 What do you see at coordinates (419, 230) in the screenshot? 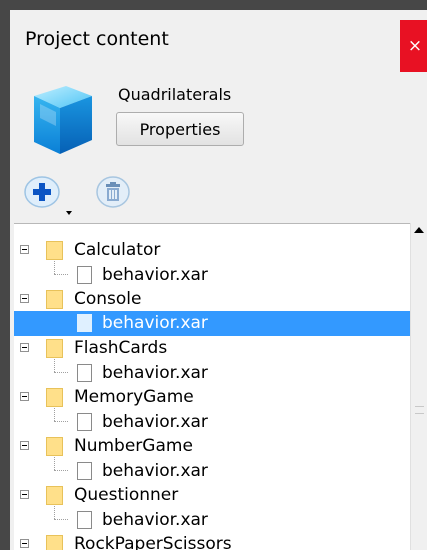
I see `scroll-up-arrow-icon` at bounding box center [419, 230].